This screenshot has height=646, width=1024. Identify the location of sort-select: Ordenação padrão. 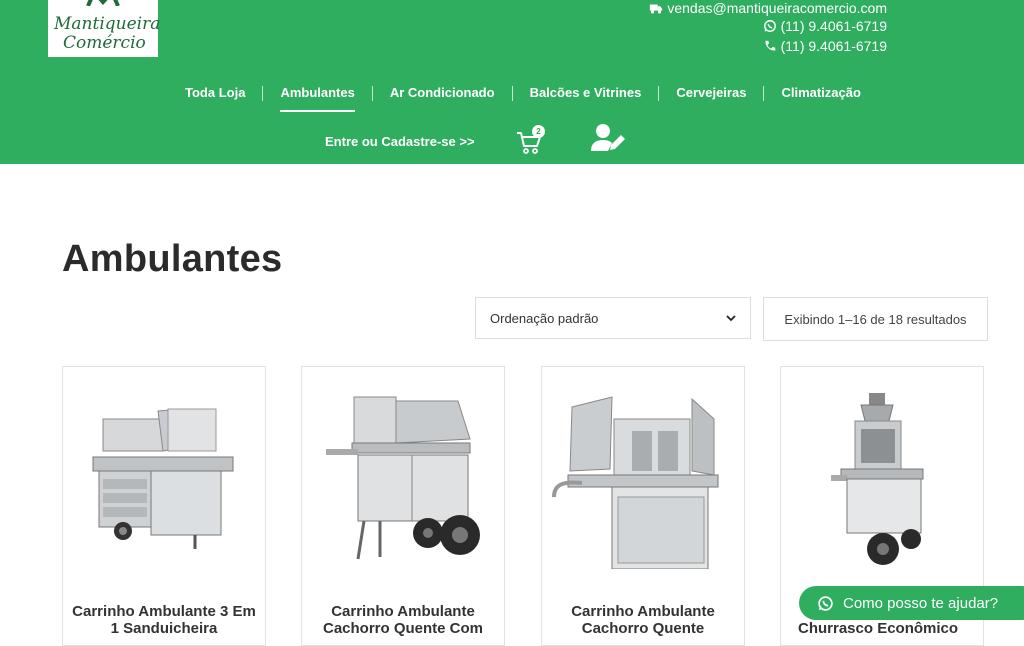
(613, 318).